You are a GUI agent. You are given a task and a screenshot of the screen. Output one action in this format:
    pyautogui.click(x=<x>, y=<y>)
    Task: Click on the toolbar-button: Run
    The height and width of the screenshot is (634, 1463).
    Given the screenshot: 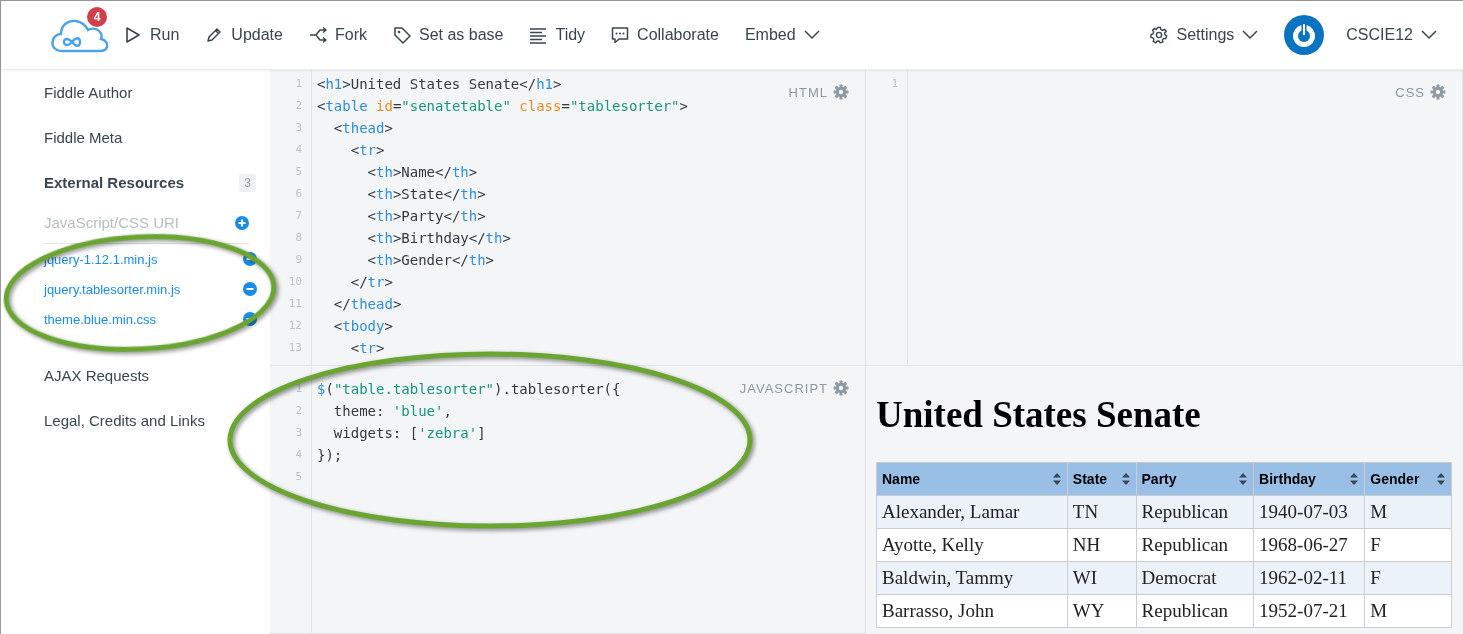 What is the action you would take?
    pyautogui.click(x=152, y=35)
    